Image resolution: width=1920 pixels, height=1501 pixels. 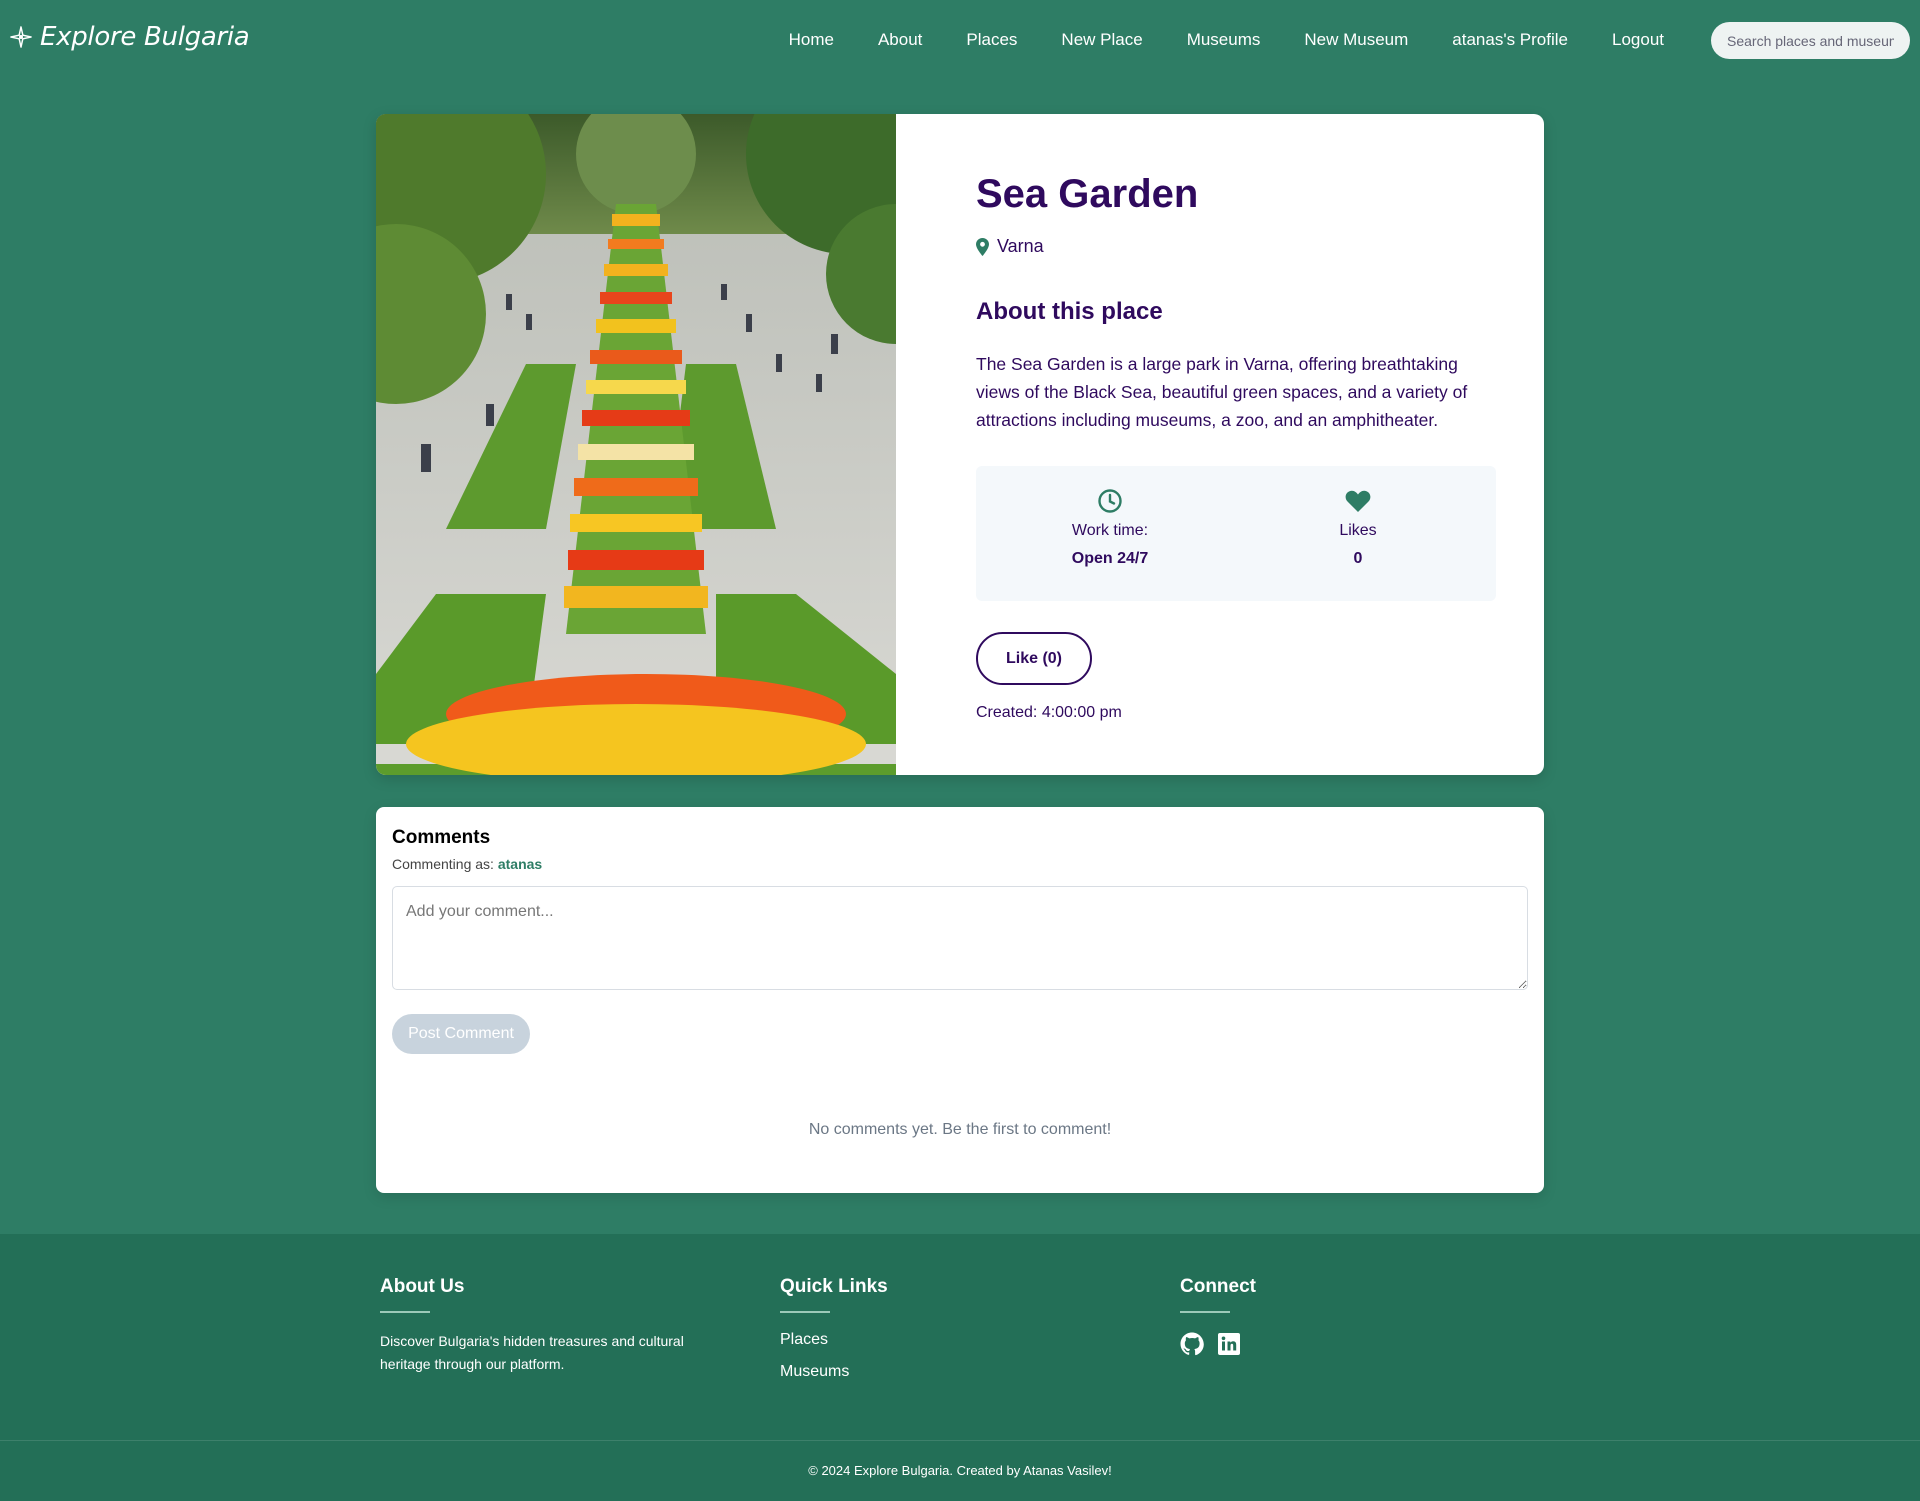 I want to click on search-input, so click(x=1810, y=40).